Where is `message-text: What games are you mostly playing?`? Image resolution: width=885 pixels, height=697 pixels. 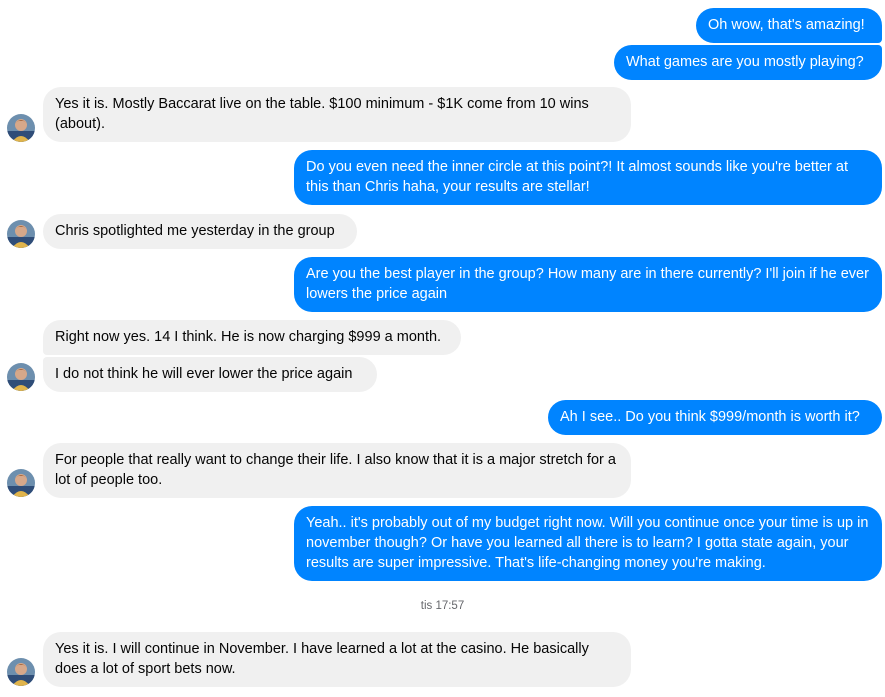 message-text: What games are you mostly playing? is located at coordinates (745, 62).